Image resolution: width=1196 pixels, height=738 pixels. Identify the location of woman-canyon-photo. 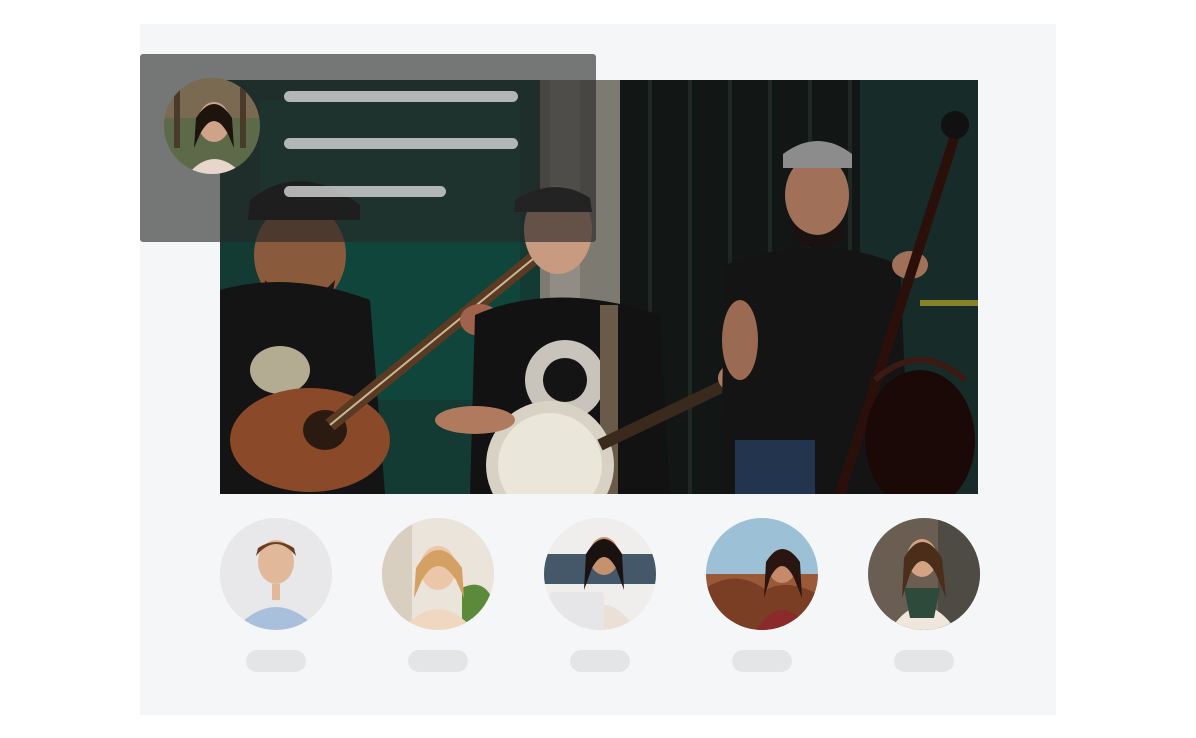
(762, 574).